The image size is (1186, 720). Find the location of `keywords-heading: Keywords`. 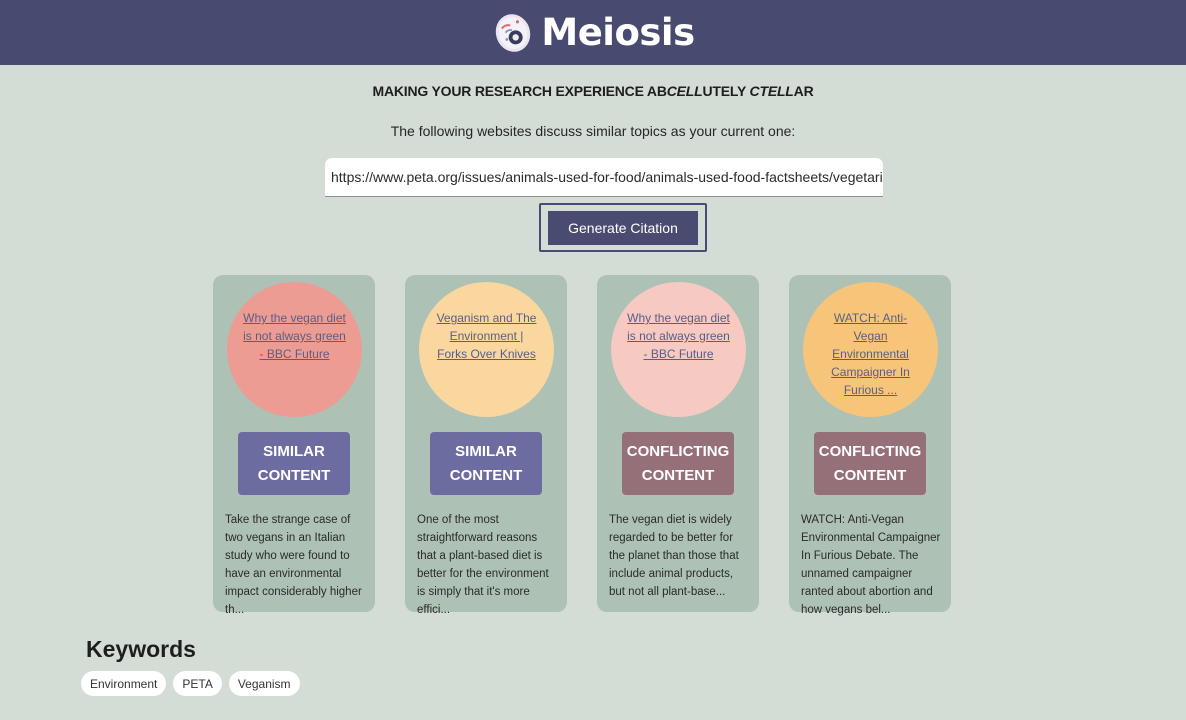

keywords-heading: Keywords is located at coordinates (141, 649).